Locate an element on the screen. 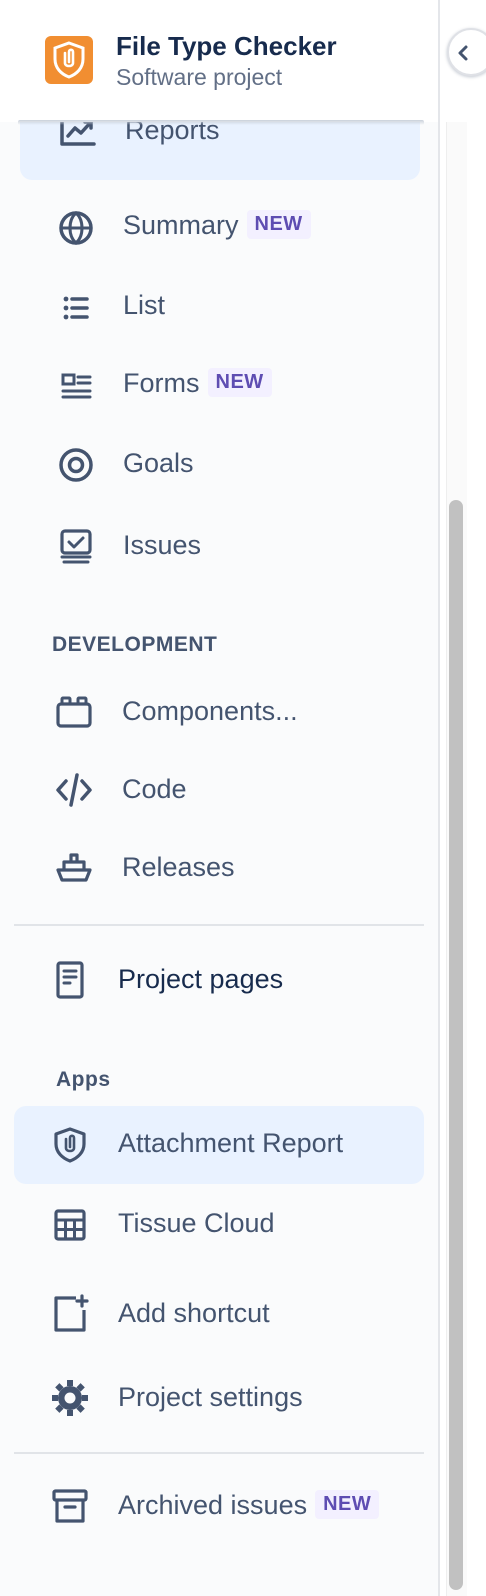 The image size is (486, 1596). list-icon is located at coordinates (76, 308).